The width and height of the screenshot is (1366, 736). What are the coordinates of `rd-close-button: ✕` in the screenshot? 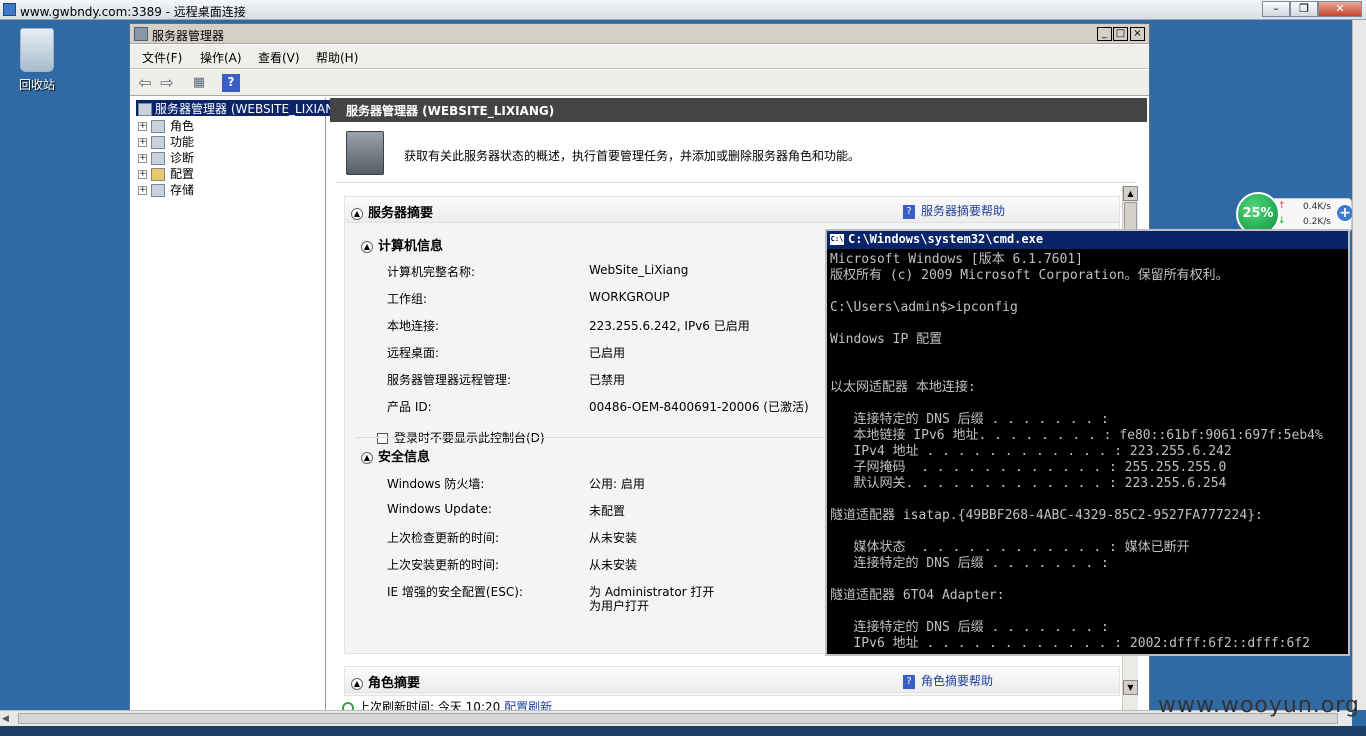 It's located at (1340, 9).